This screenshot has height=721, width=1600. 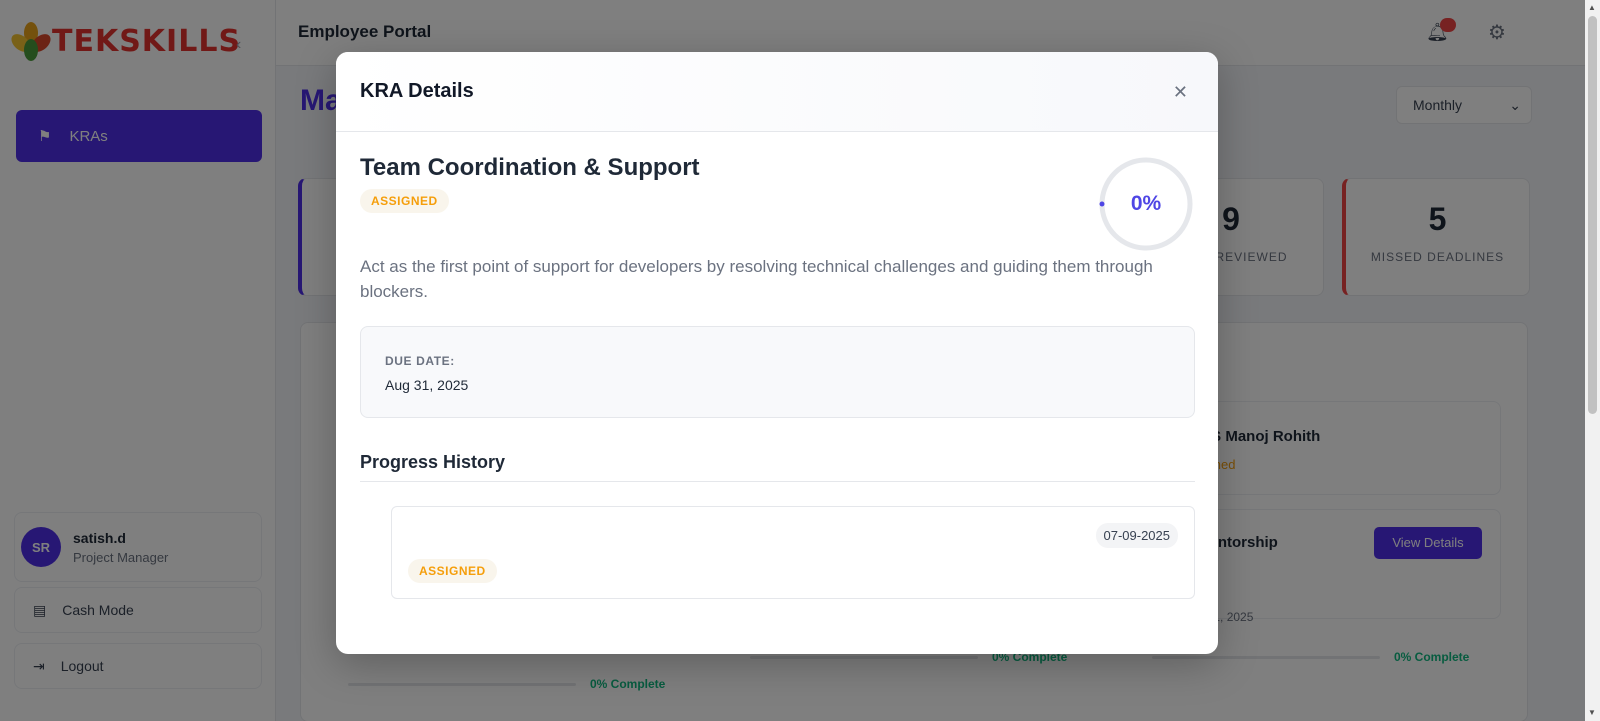 What do you see at coordinates (417, 91) in the screenshot?
I see `modal-title: KRA Details` at bounding box center [417, 91].